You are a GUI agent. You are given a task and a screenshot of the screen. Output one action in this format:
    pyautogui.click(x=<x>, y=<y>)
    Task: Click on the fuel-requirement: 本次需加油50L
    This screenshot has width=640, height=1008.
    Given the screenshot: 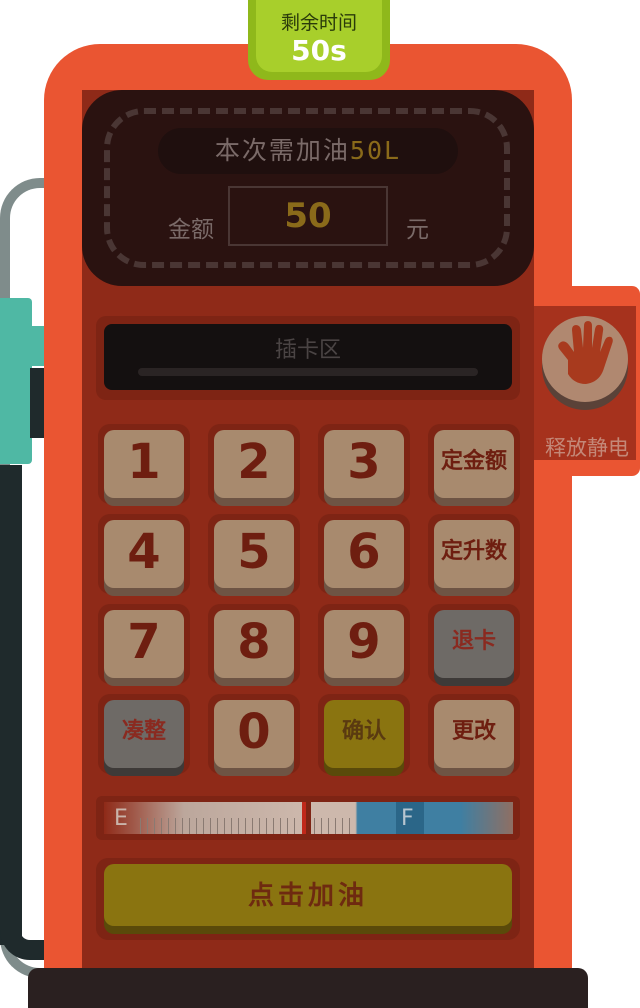 What is the action you would take?
    pyautogui.click(x=308, y=151)
    